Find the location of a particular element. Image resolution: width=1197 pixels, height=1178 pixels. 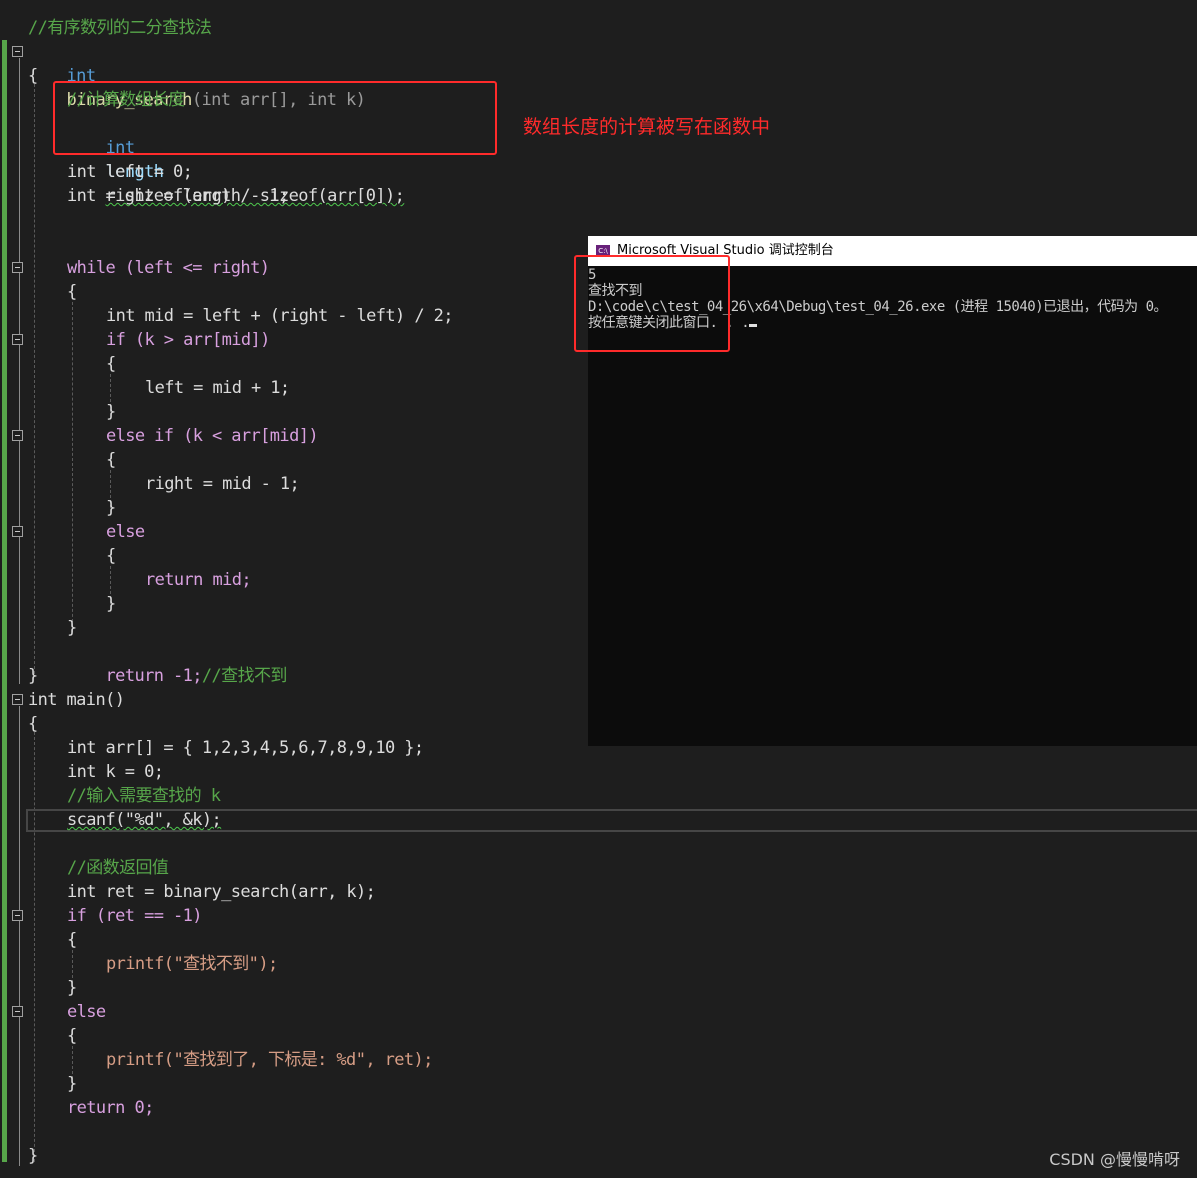

code-line-else-if: else if (k < arr[mid]) is located at coordinates (212, 436).